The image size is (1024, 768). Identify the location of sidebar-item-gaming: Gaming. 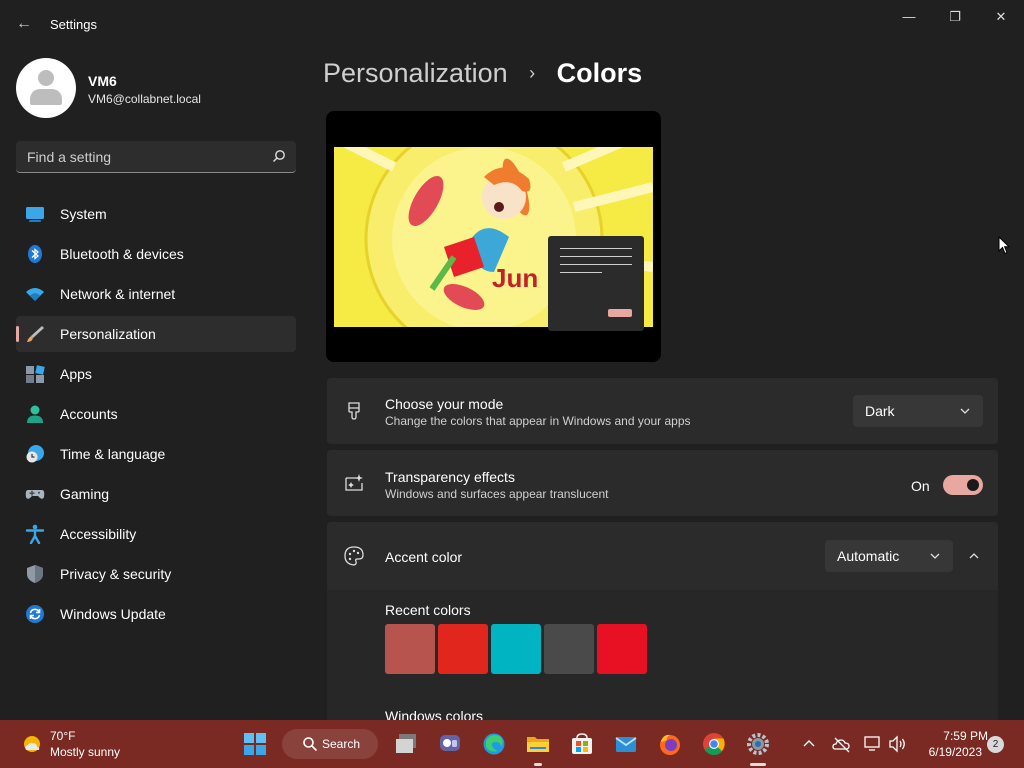
(156, 494).